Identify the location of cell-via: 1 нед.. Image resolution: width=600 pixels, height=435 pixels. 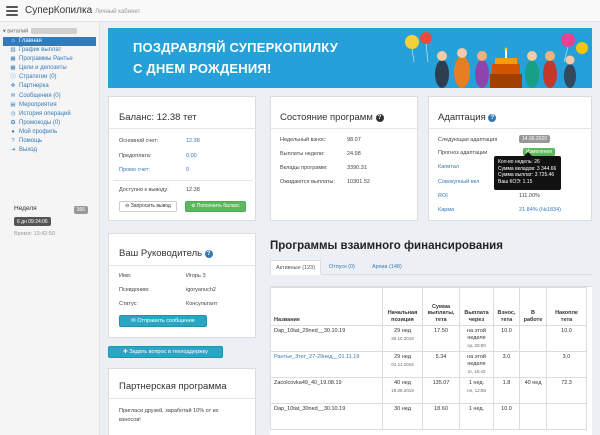
(476, 416).